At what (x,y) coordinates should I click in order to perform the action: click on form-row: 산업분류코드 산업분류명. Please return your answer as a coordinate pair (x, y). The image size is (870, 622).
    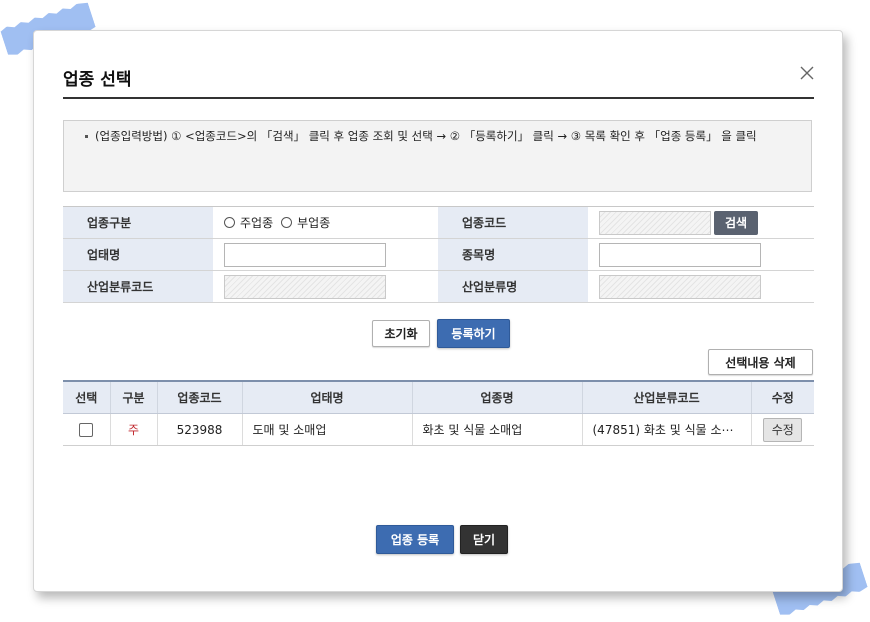
    Looking at the image, I should click on (438, 287).